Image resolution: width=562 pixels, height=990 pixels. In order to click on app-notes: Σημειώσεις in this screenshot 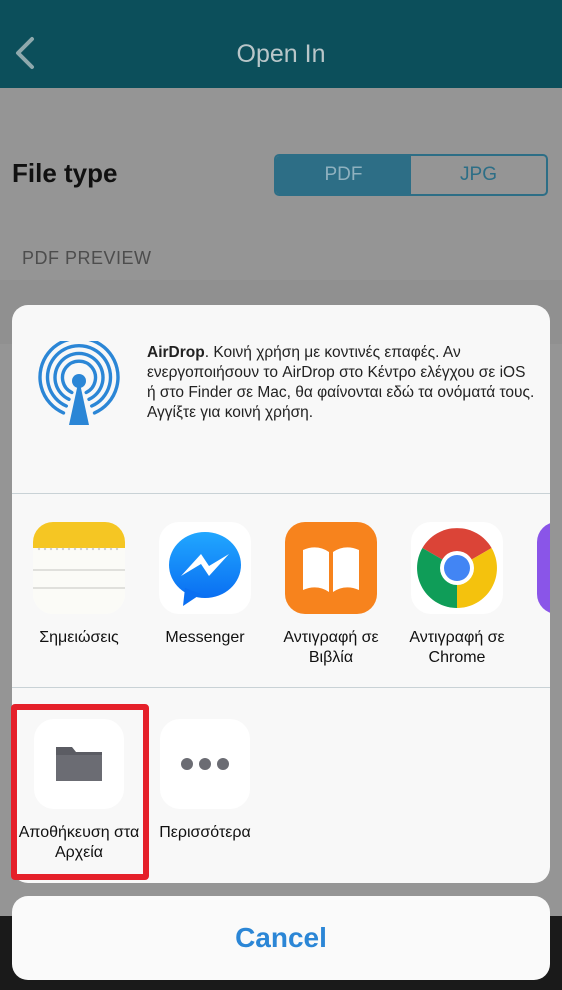, I will do `click(79, 585)`.